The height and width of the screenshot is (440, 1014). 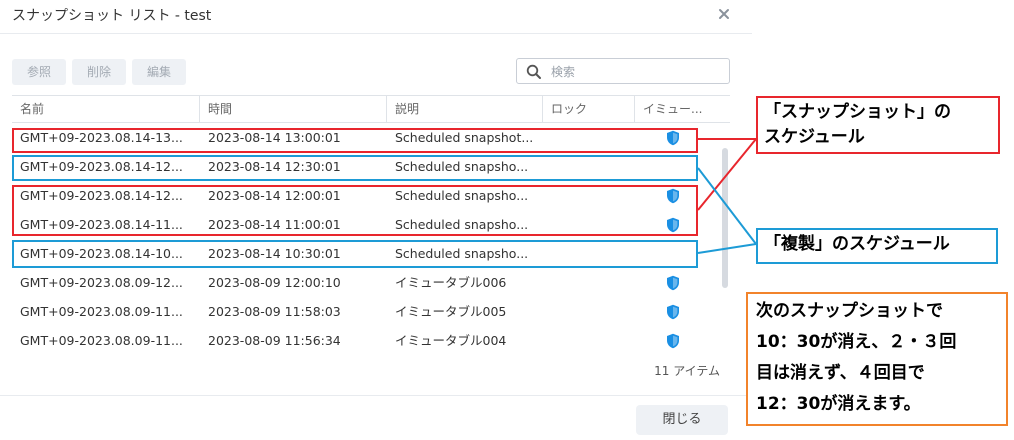 I want to click on callout-snapshot-schedule-line-2: スケジュール, so click(x=814, y=137).